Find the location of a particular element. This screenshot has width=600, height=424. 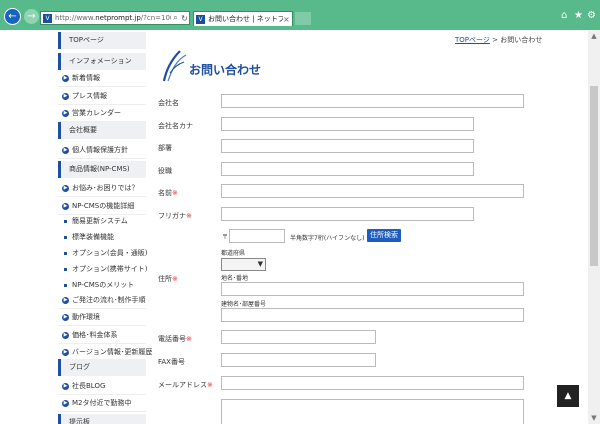

logo-icon is located at coordinates (174, 66).